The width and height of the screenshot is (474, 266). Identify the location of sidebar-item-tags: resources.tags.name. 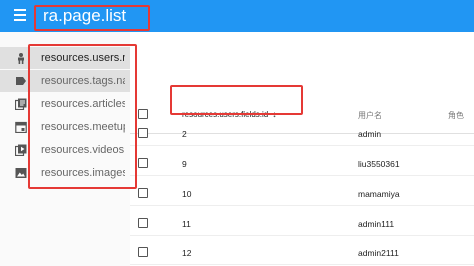
(65, 81).